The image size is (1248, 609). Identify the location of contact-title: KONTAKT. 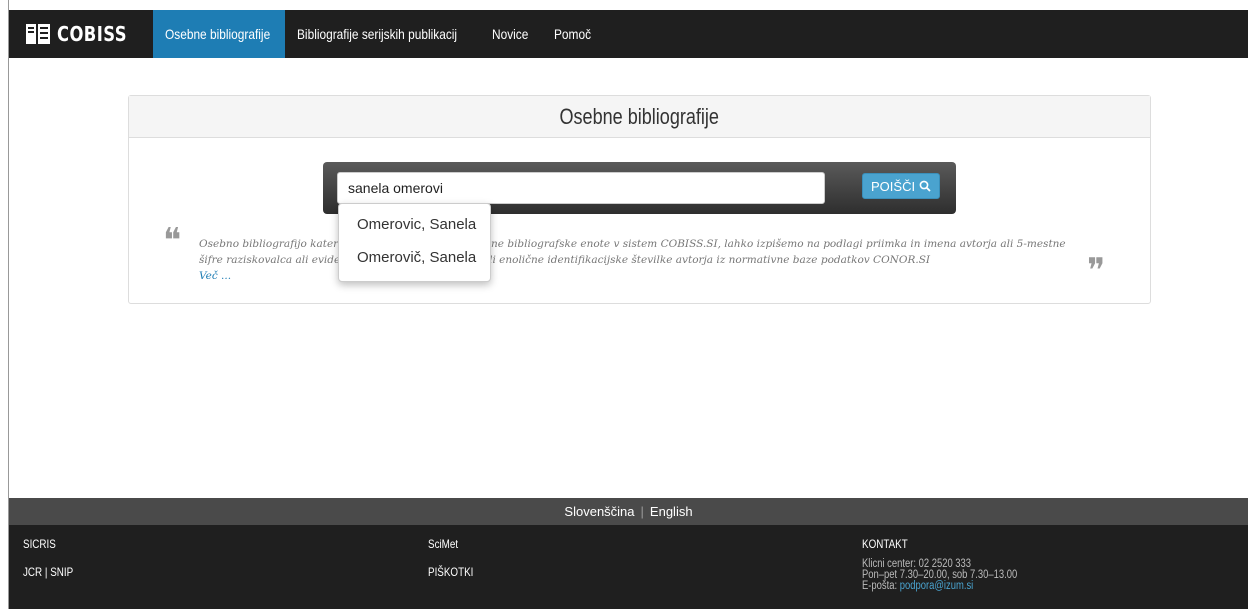
(885, 544).